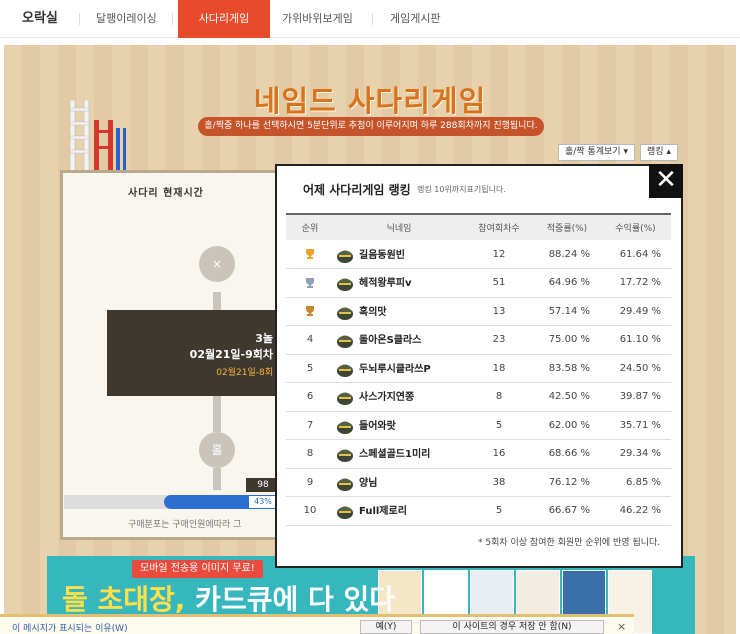 The height and width of the screenshot is (634, 740). Describe the element at coordinates (499, 397) in the screenshot. I see `rounds-cell: 8` at that location.